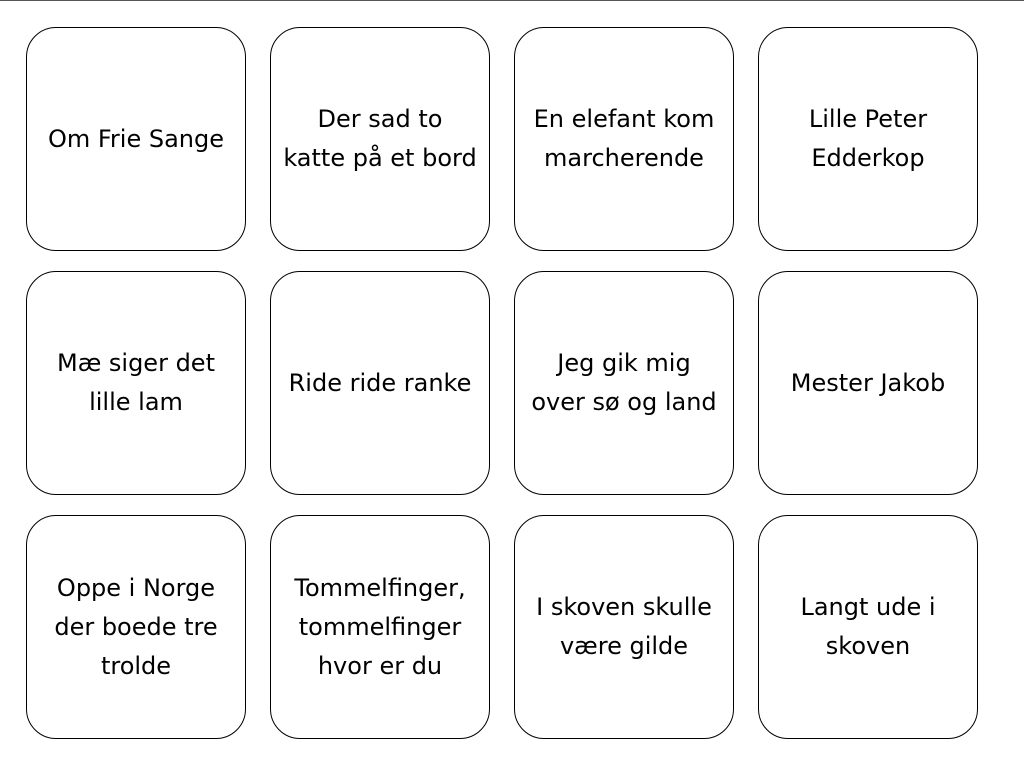 The height and width of the screenshot is (768, 1024). I want to click on song-tile-label: Oppe i Norge der boede tre trolde, so click(136, 626).